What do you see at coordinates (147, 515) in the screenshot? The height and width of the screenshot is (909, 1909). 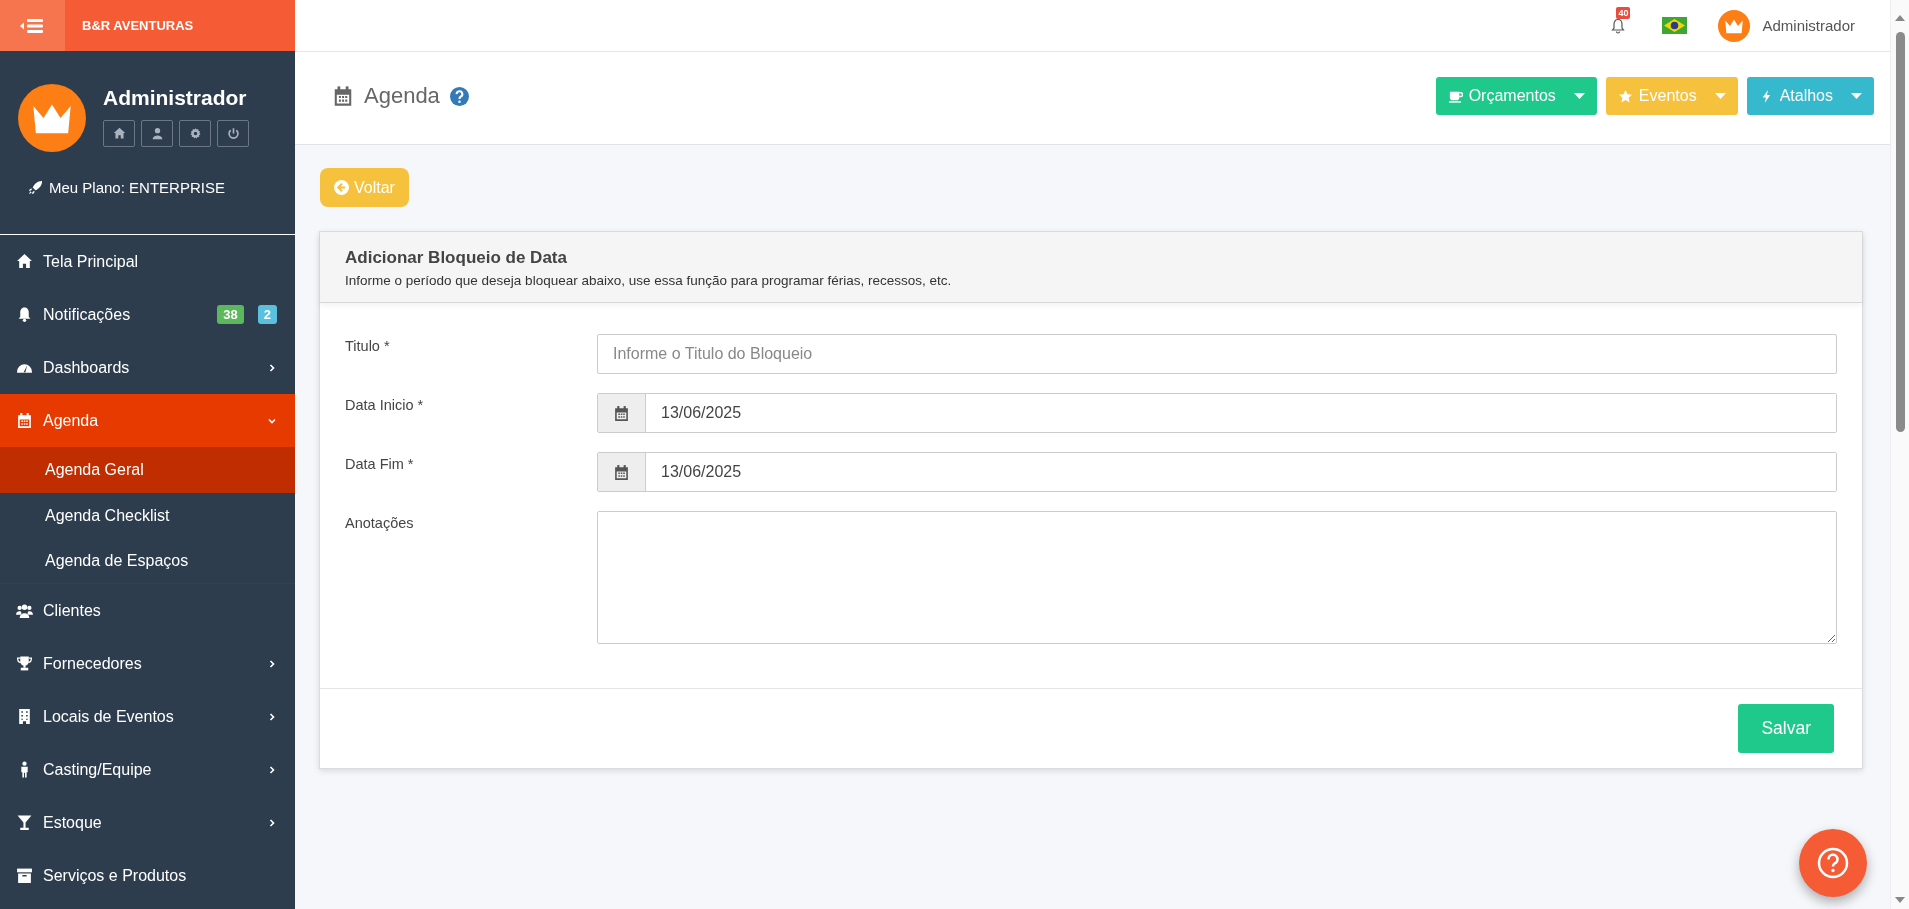 I see `submenu-item: Agenda Checklist` at bounding box center [147, 515].